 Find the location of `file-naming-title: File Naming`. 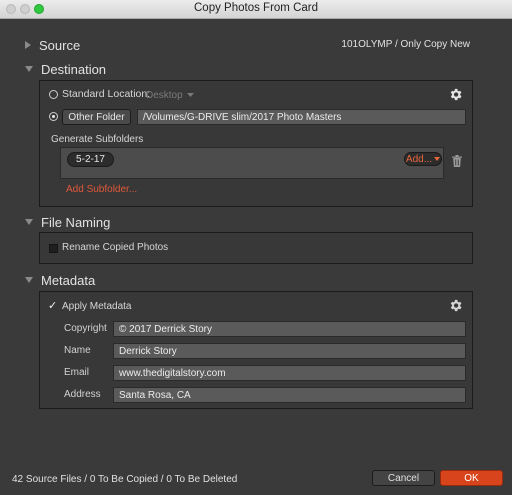

file-naming-title: File Naming is located at coordinates (76, 222).